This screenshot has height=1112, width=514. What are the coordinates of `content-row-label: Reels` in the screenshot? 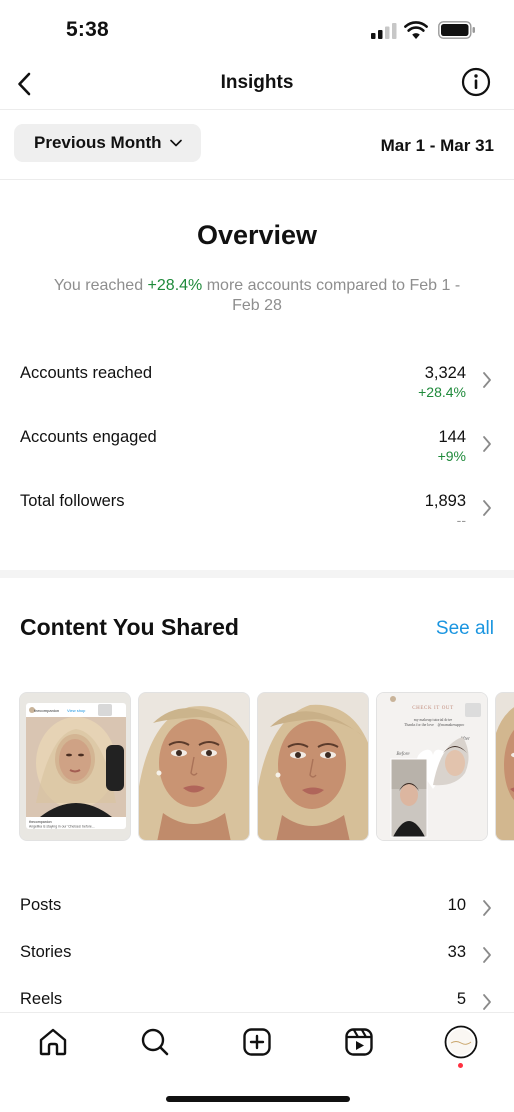 It's located at (41, 999).